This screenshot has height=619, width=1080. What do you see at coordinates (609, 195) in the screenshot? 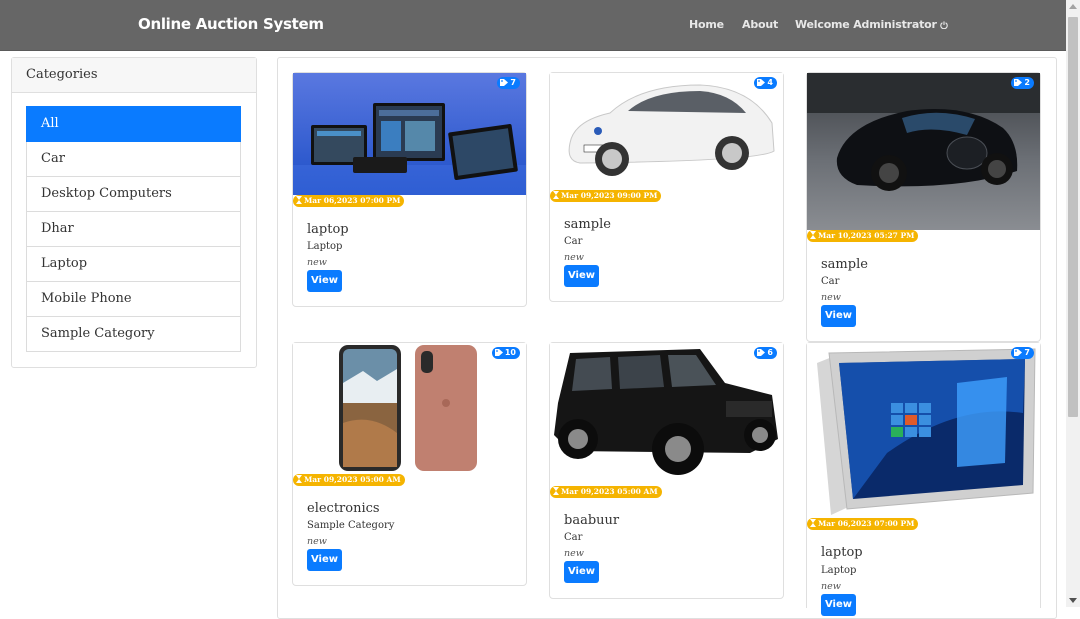
I see `end-date: Mar 09,2023 09:00 PM` at bounding box center [609, 195].